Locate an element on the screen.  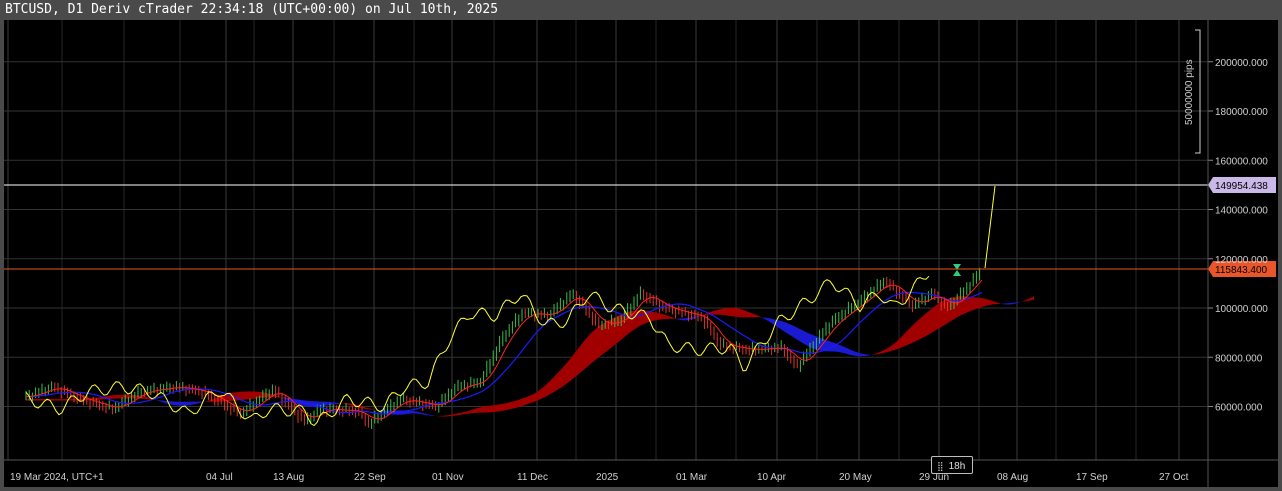
y-tick-label: 60000.000 is located at coordinates (1239, 408).